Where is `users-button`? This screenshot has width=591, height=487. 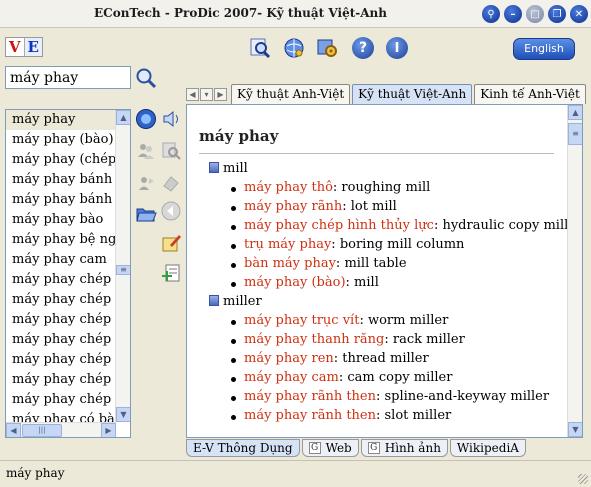
users-button is located at coordinates (146, 151).